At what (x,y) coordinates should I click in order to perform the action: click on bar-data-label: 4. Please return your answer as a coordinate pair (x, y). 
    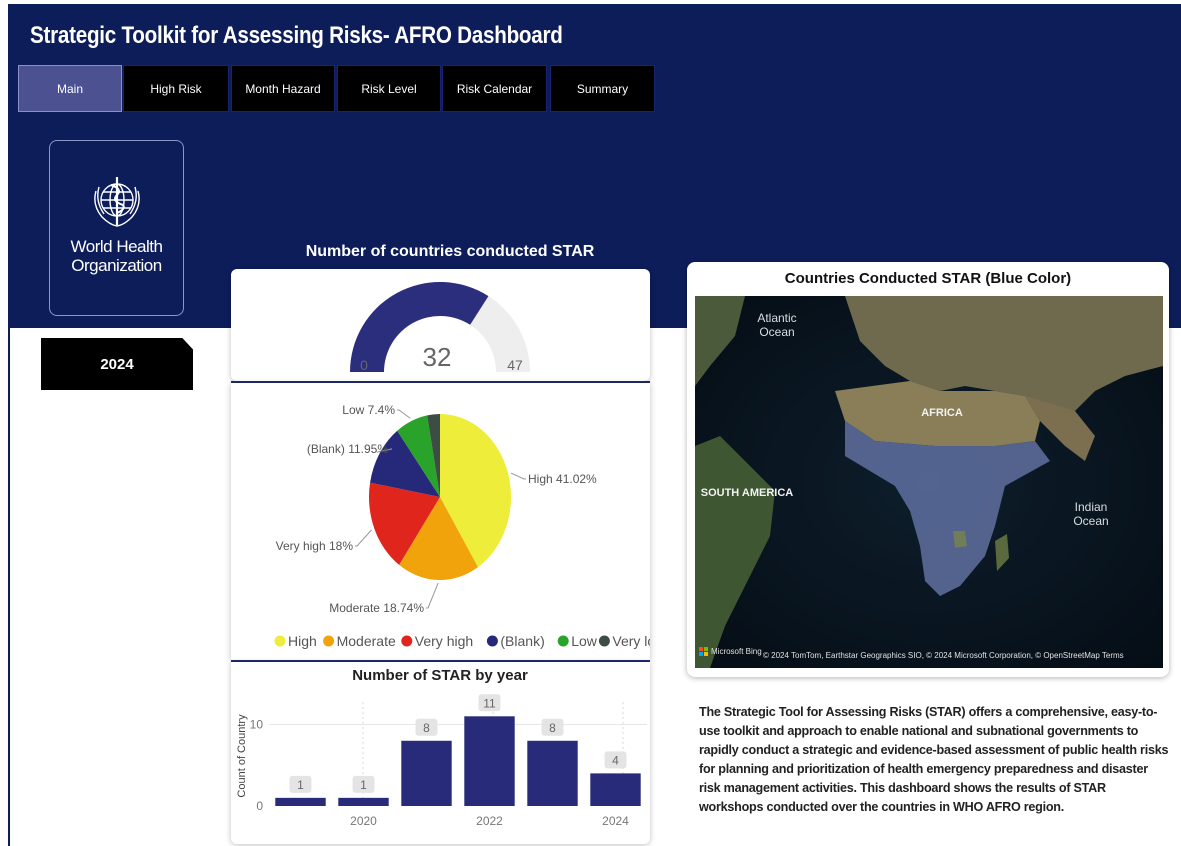
    Looking at the image, I should click on (615, 760).